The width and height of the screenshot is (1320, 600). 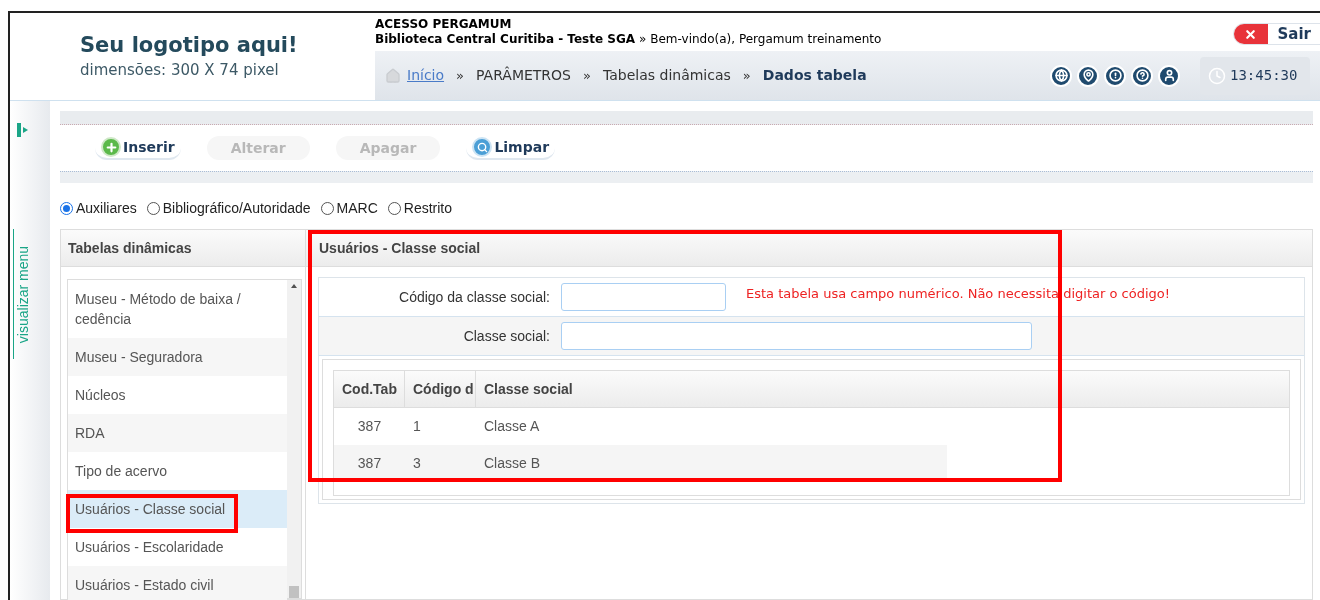 I want to click on close-icon, so click(x=1251, y=34).